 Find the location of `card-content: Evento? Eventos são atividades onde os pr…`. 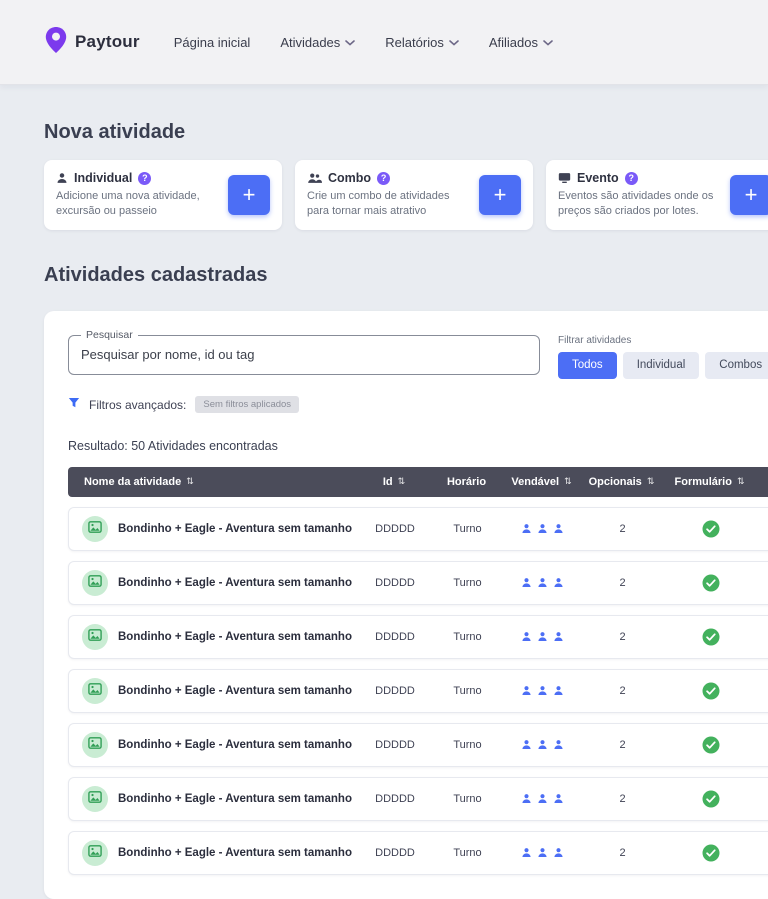

card-content: Evento? Eventos são atividades onde os pr… is located at coordinates (637, 195).